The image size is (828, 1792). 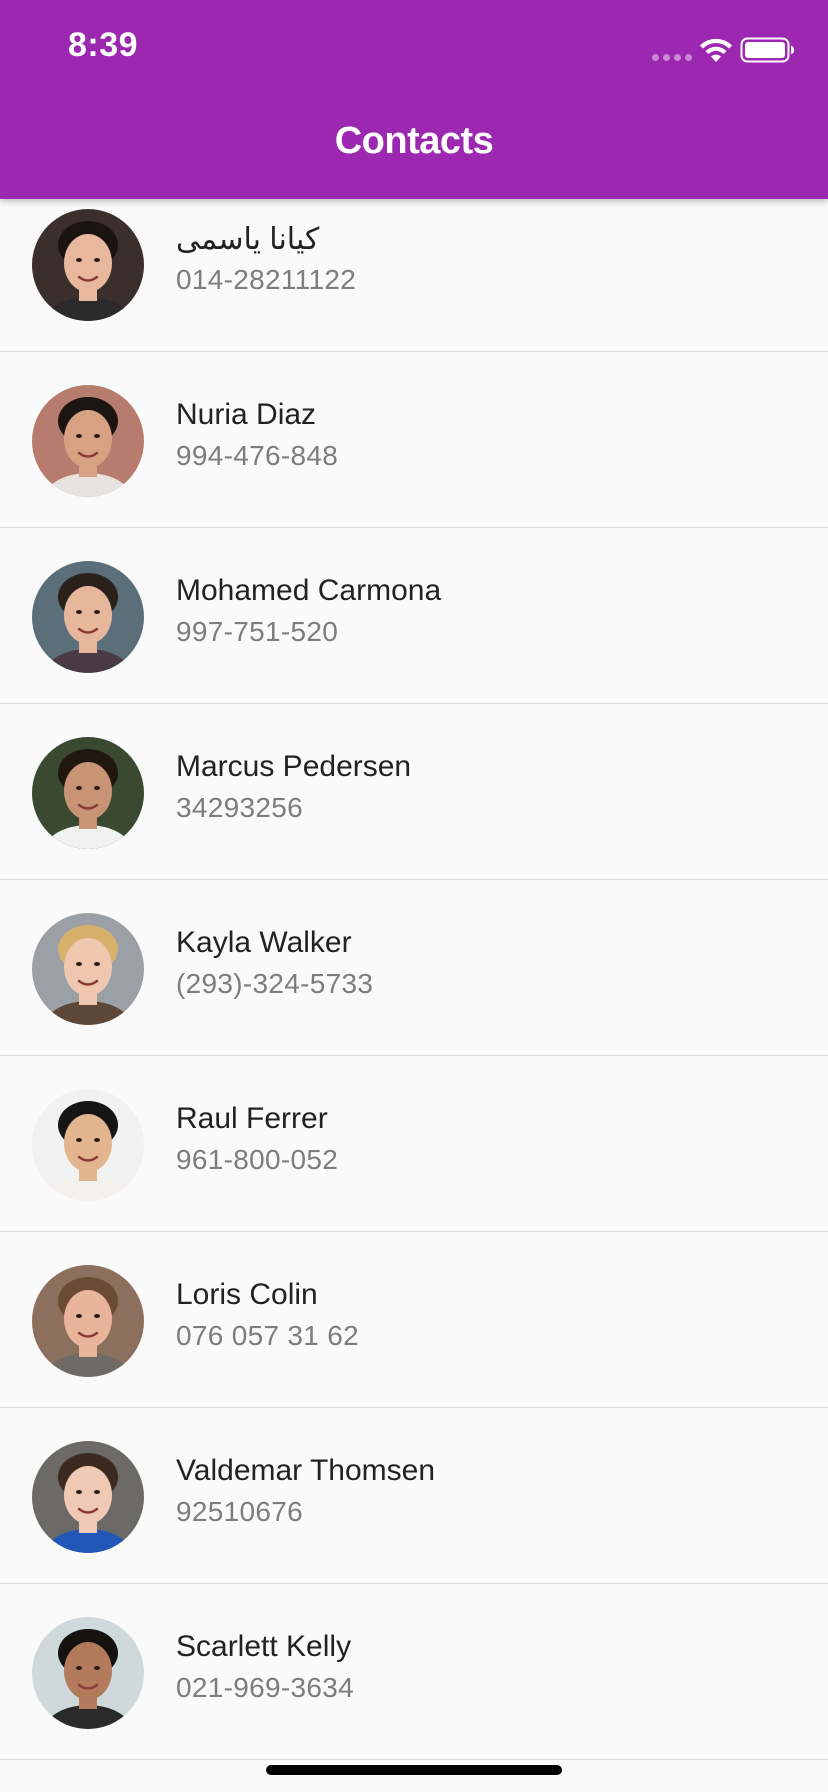 I want to click on contact-phone: 997-751-520, so click(x=257, y=631).